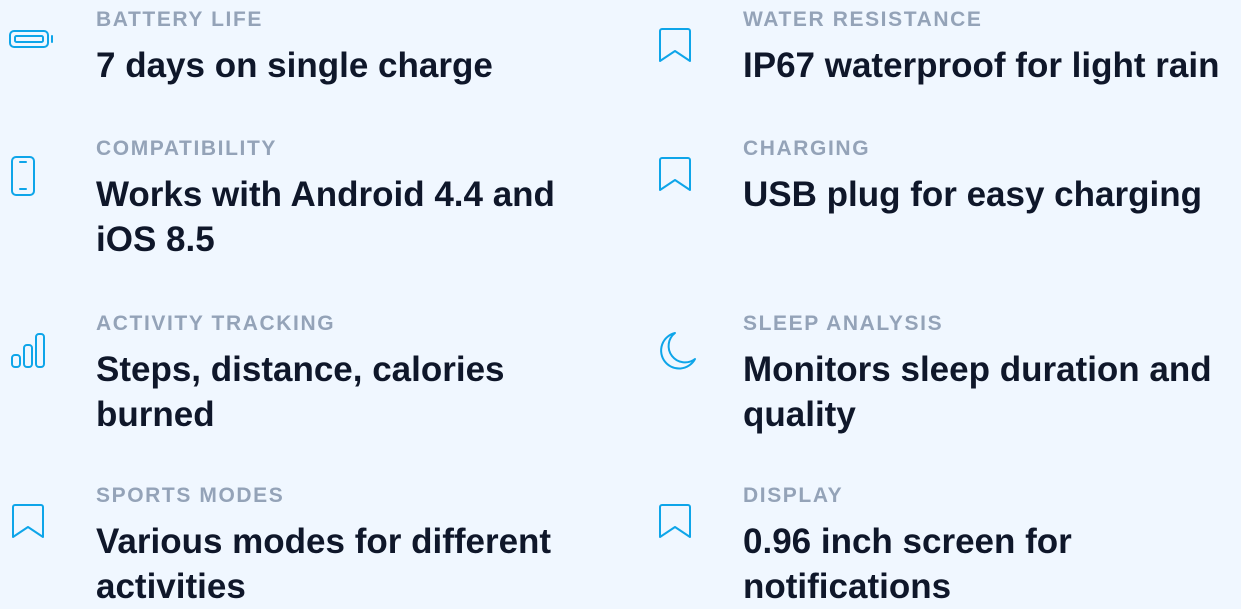 The image size is (1241, 609). Describe the element at coordinates (679, 342) in the screenshot. I see `moon-icon` at that location.